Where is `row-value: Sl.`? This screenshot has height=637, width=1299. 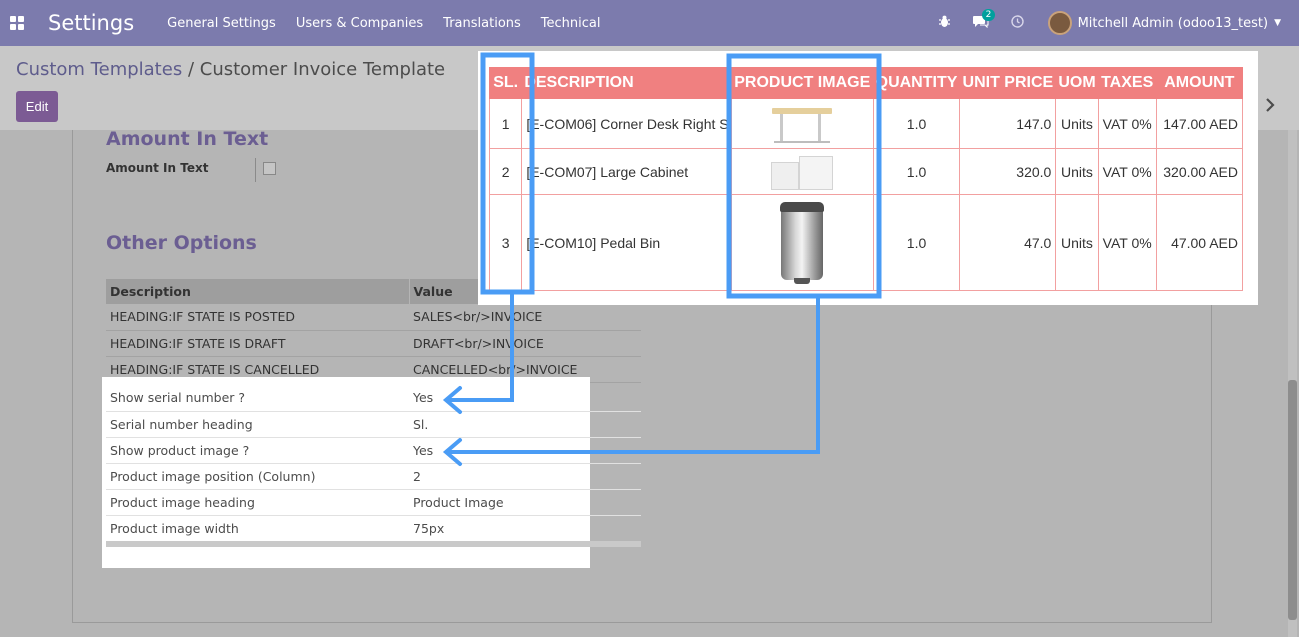 row-value: Sl. is located at coordinates (525, 424).